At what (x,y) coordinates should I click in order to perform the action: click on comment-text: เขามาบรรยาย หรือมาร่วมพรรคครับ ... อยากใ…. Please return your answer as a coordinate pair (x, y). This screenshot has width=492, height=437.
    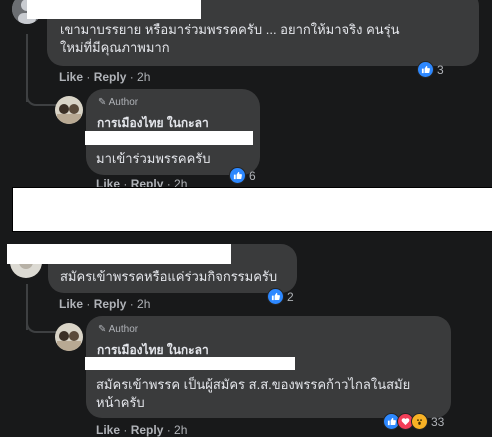
    Looking at the image, I should click on (270, 39).